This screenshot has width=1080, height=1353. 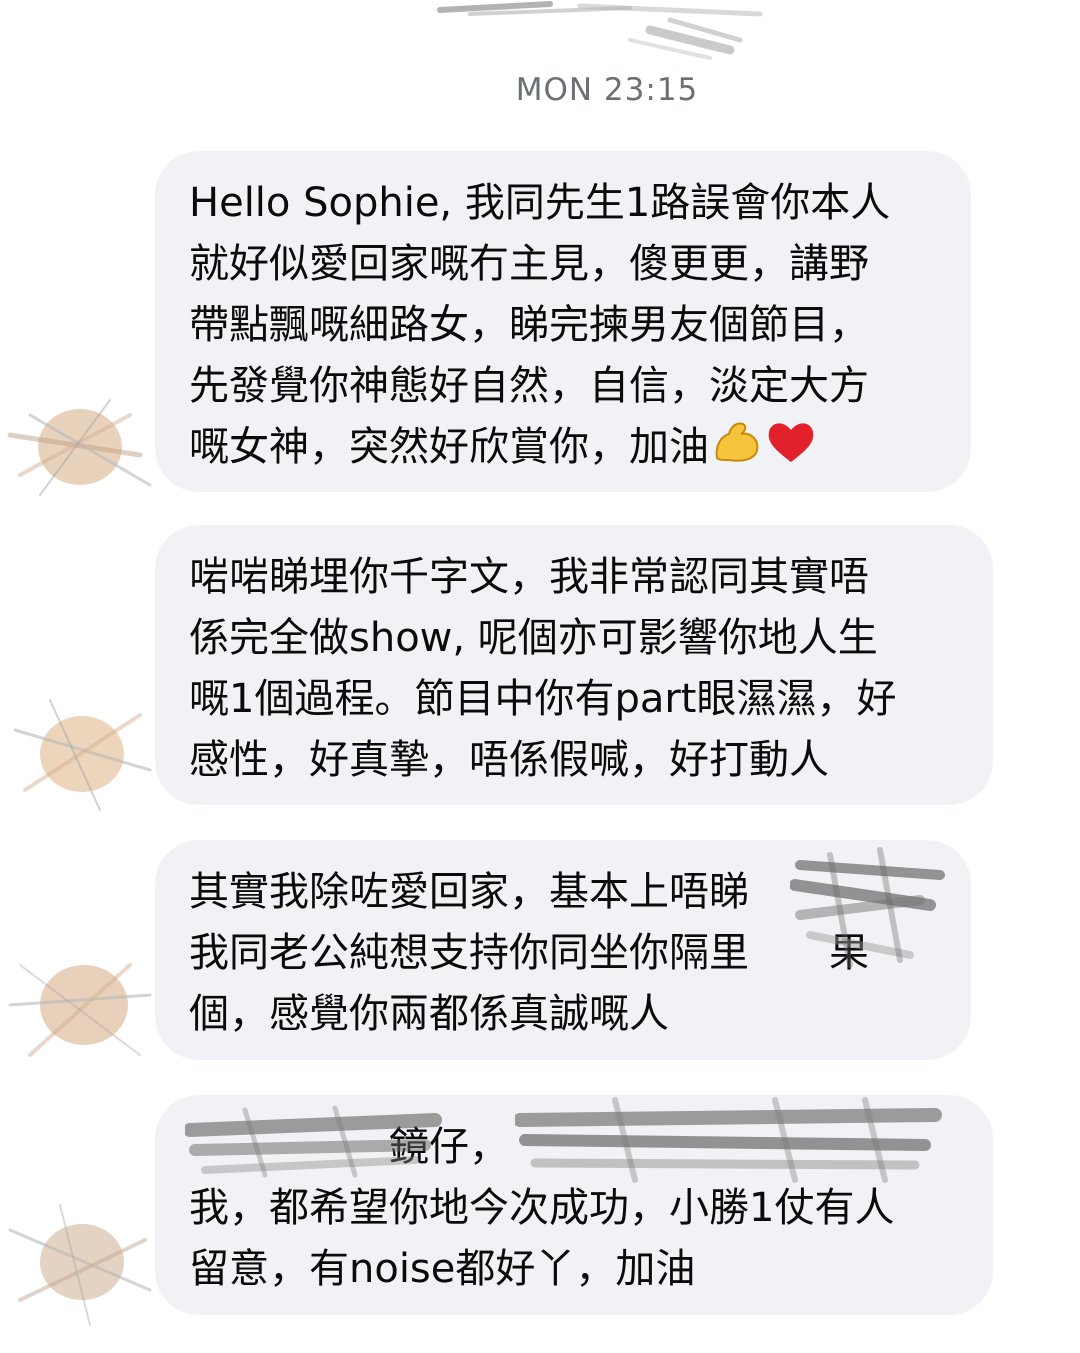 What do you see at coordinates (542, 1208) in the screenshot?
I see `message-text: 鏡仔， 我，都希望你地今次成功，小勝1仗有人 留意，有noise都好丫，加油` at bounding box center [542, 1208].